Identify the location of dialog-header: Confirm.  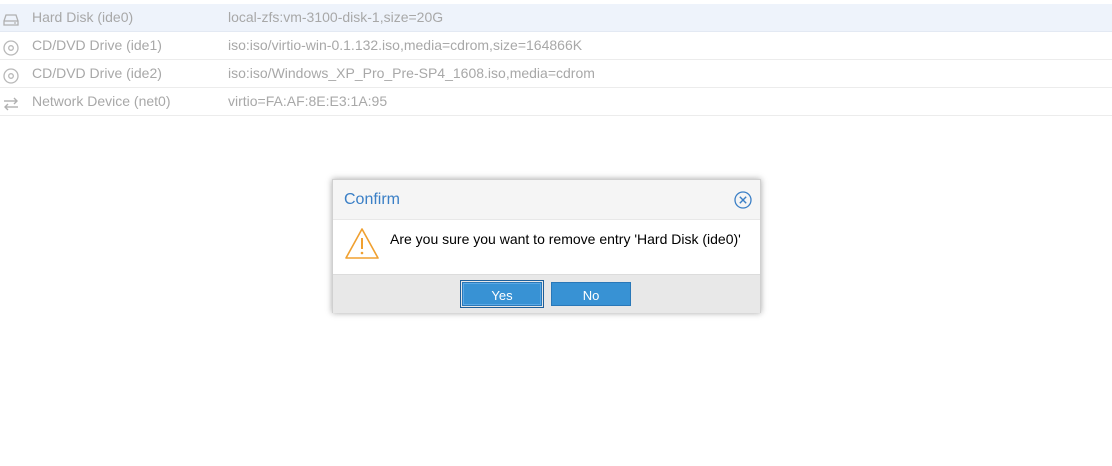
(546, 200).